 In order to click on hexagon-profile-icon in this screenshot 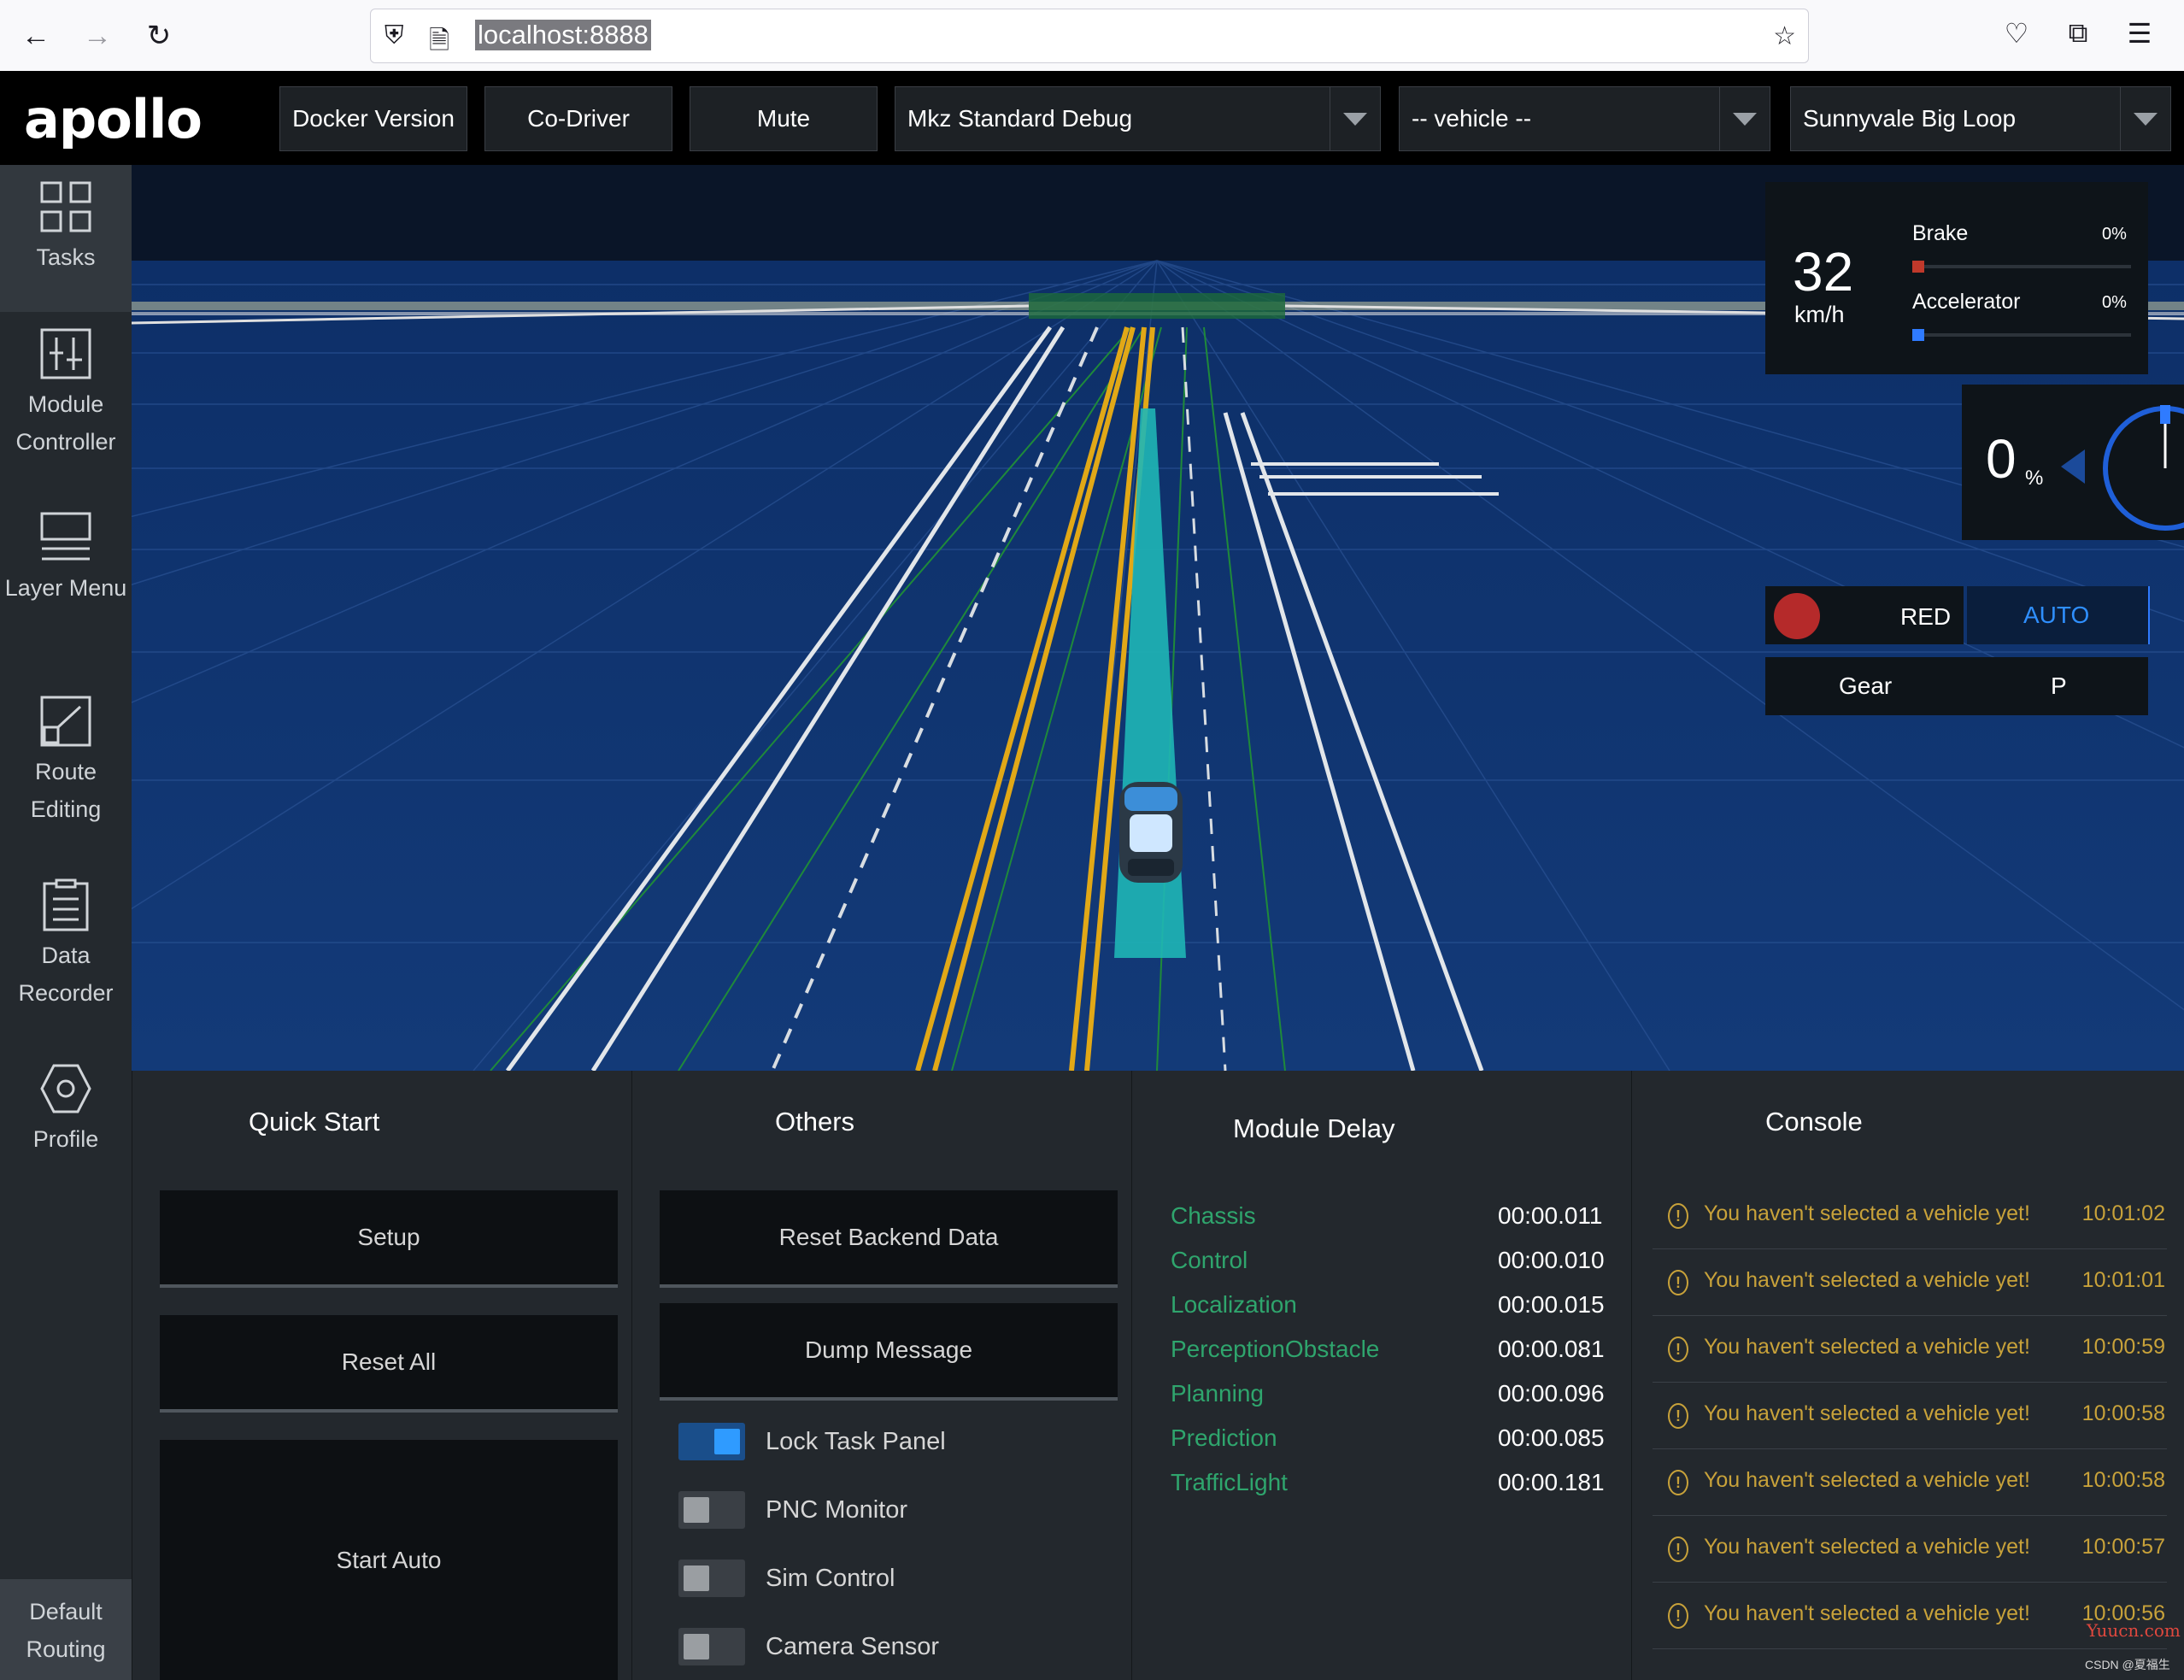, I will do `click(66, 1088)`.